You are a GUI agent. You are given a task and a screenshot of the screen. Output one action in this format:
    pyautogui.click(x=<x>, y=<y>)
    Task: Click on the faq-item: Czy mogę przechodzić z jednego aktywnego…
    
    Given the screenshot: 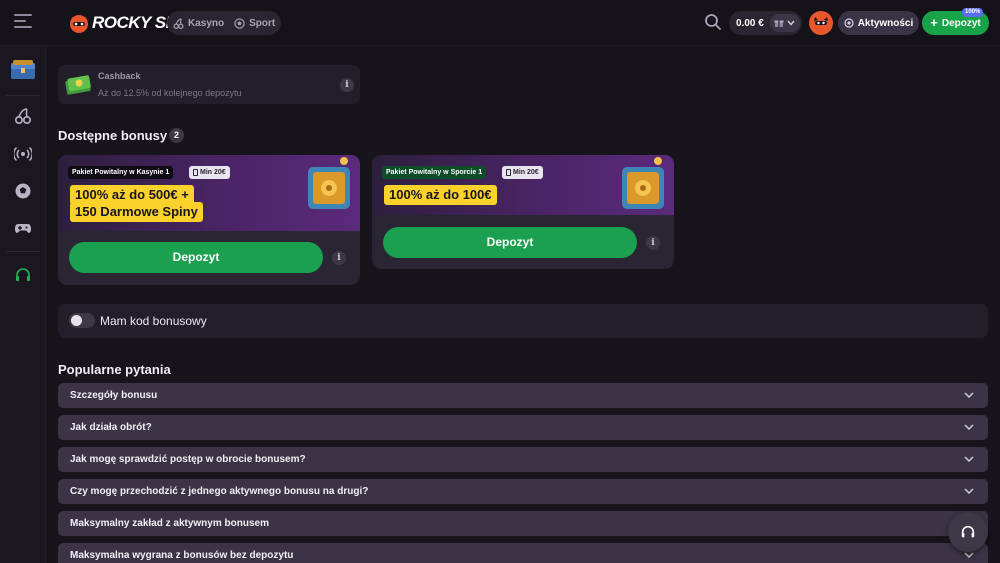 What is the action you would take?
    pyautogui.click(x=523, y=491)
    